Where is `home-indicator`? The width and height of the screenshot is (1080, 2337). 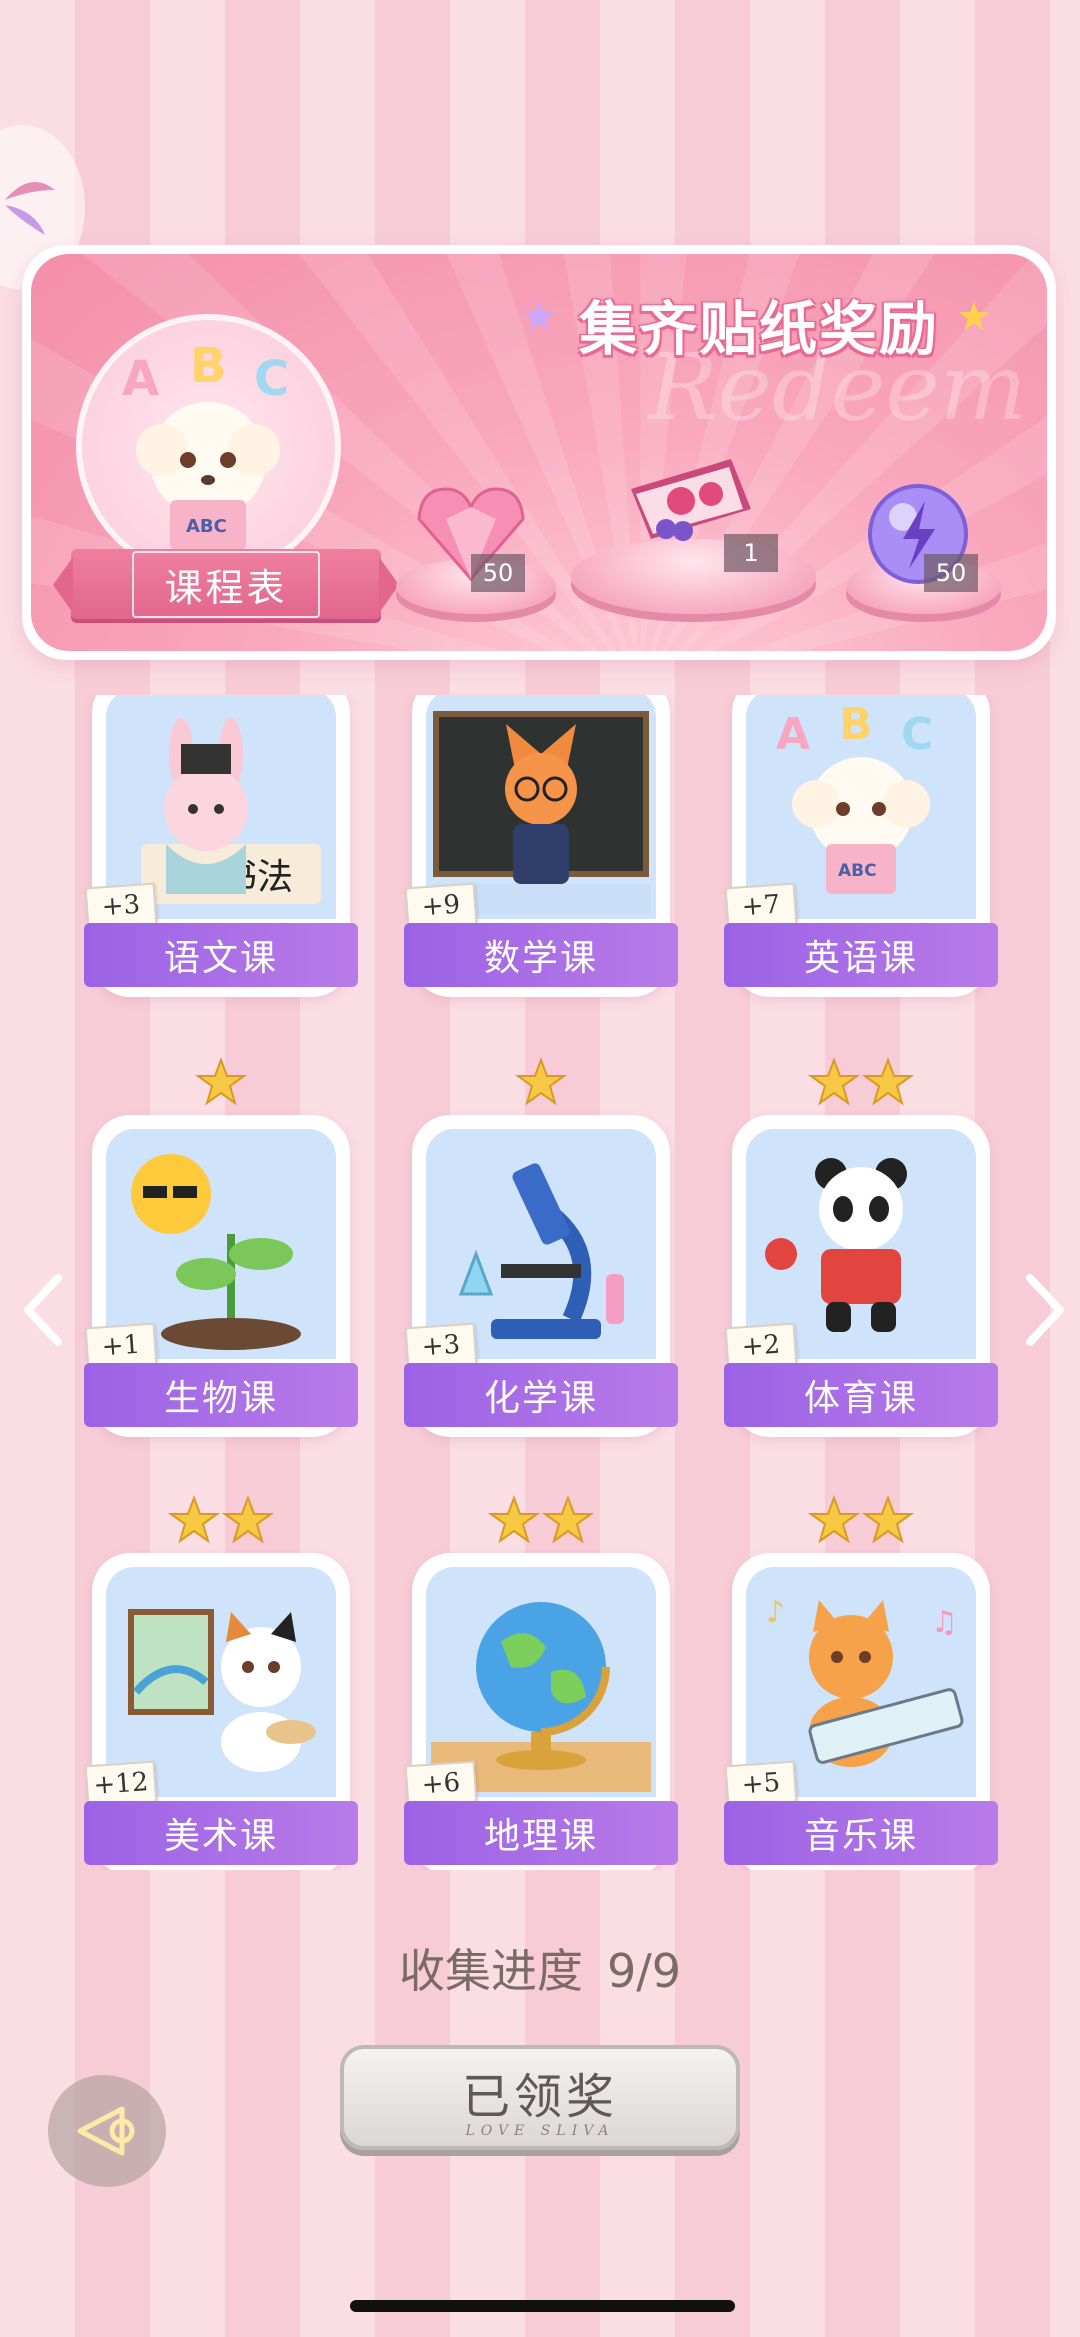
home-indicator is located at coordinates (542, 2306).